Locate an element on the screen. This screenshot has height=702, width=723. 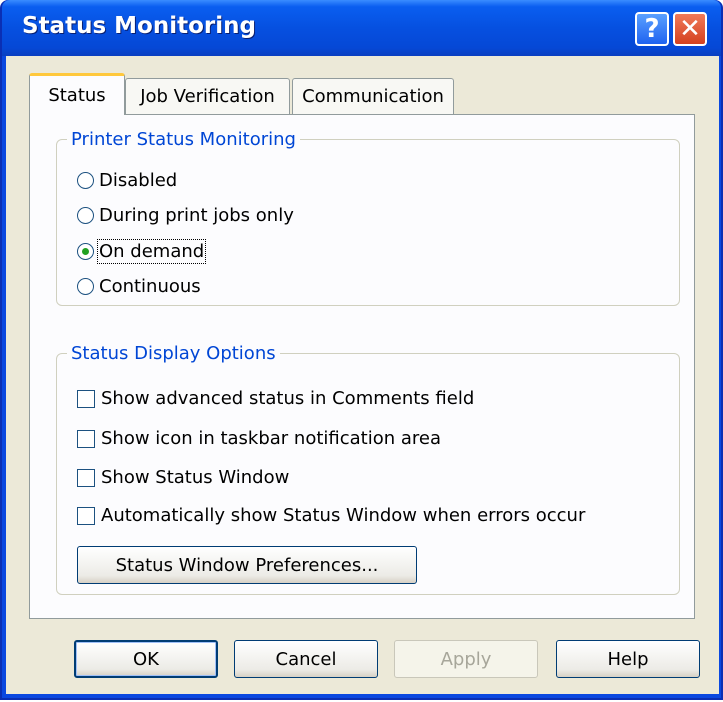
title-bar: Status Monitoring ? ✕ is located at coordinates (361, 28).